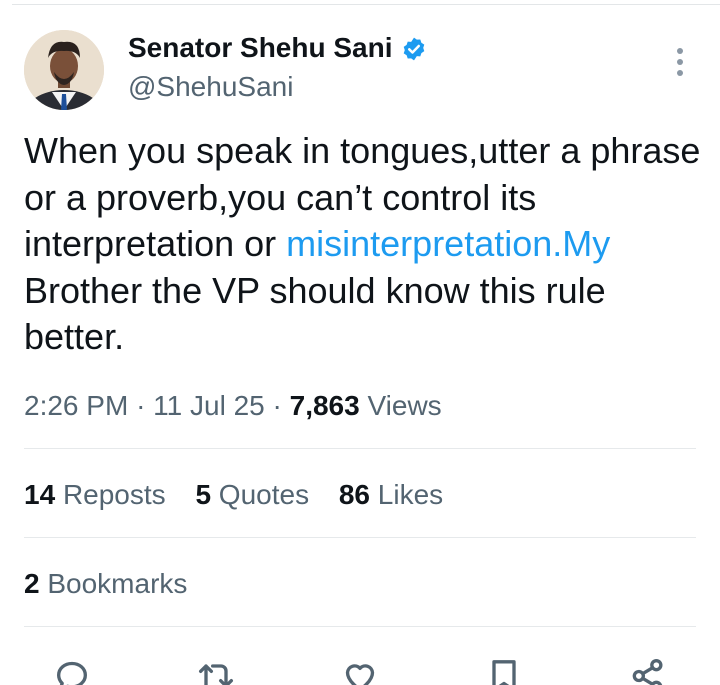  Describe the element at coordinates (117, 583) in the screenshot. I see `bookmarks-label: Bookmarks` at that location.